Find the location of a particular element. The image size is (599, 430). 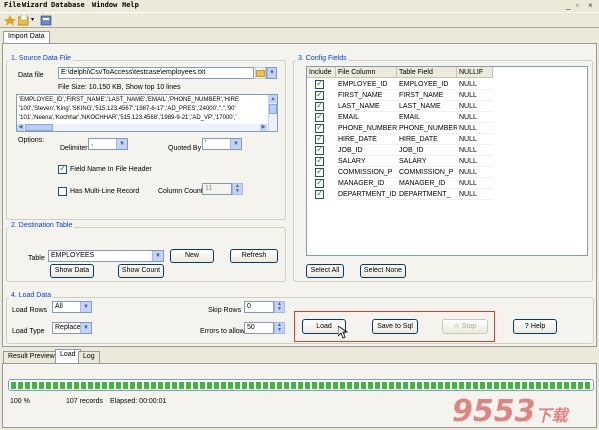

stop-button: ⊘ Stop is located at coordinates (465, 326).